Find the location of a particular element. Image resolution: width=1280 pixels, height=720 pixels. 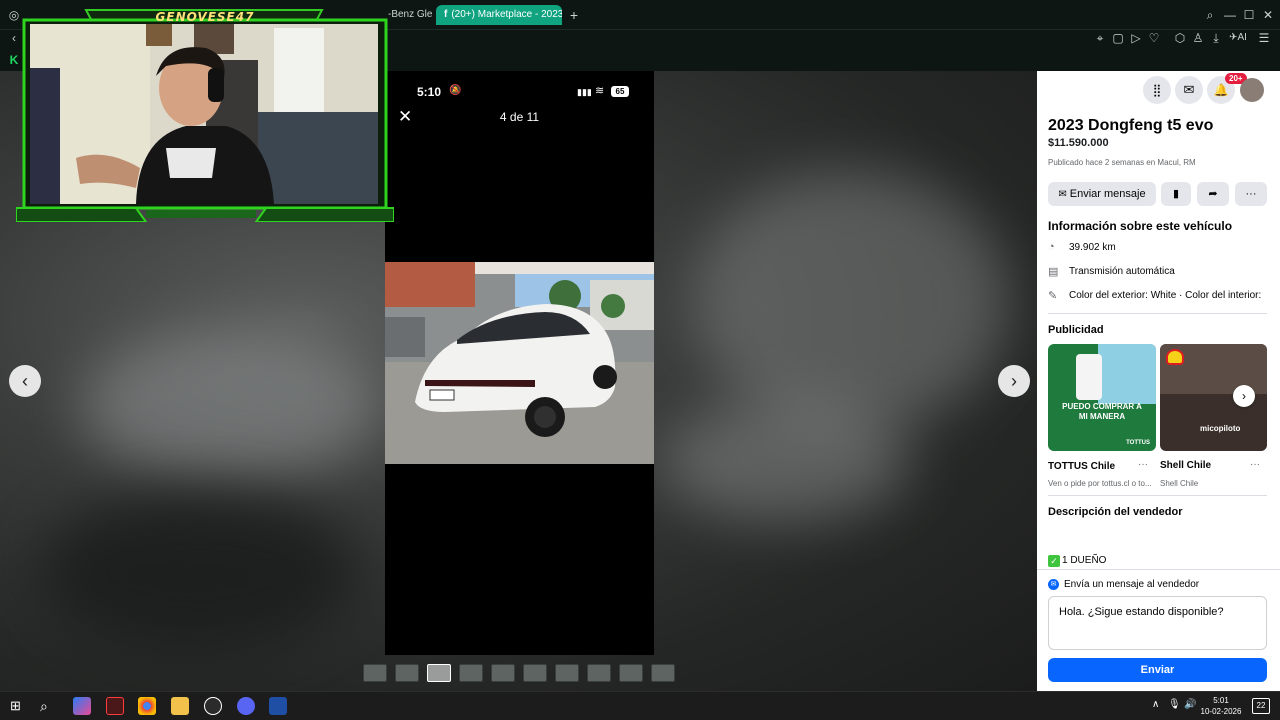

maximize-icon: ☐ is located at coordinates (1249, 15).